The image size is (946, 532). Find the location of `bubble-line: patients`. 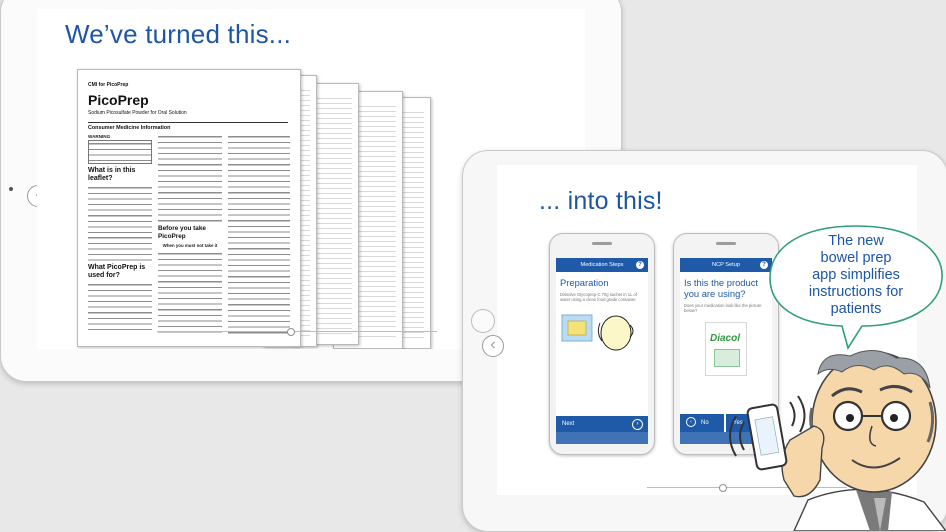

bubble-line: patients is located at coordinates (856, 309).